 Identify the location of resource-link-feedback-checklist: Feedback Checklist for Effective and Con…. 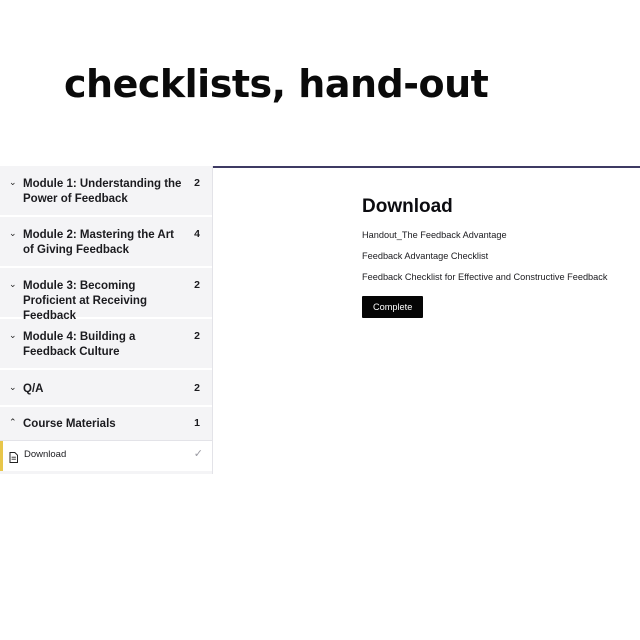
(497, 277).